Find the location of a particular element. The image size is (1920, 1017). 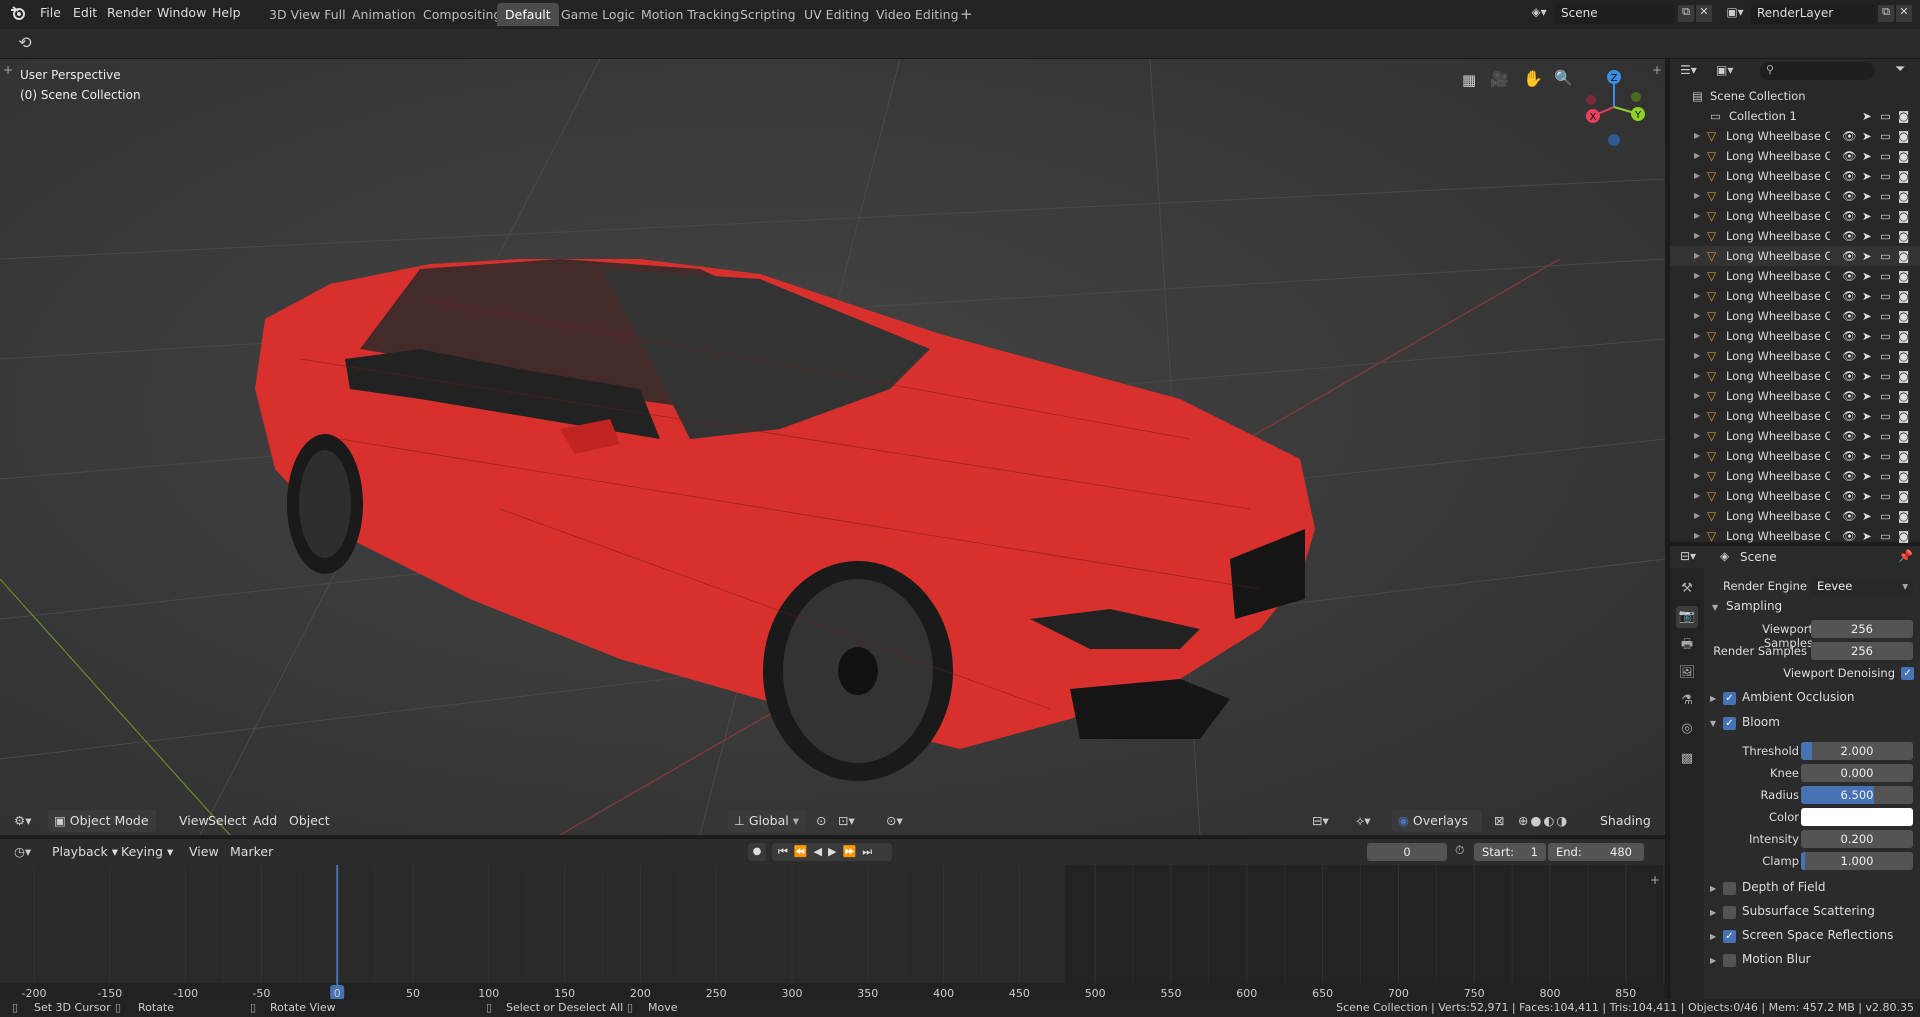

zoom-icon: 🔍 is located at coordinates (1563, 78).